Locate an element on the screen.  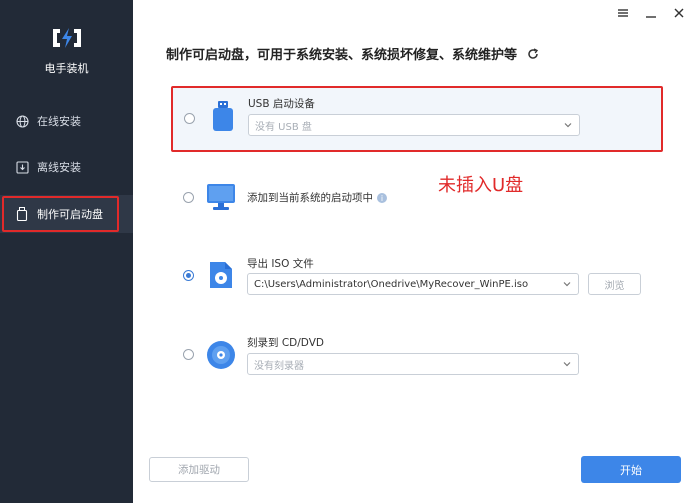
download-icon is located at coordinates (22, 167).